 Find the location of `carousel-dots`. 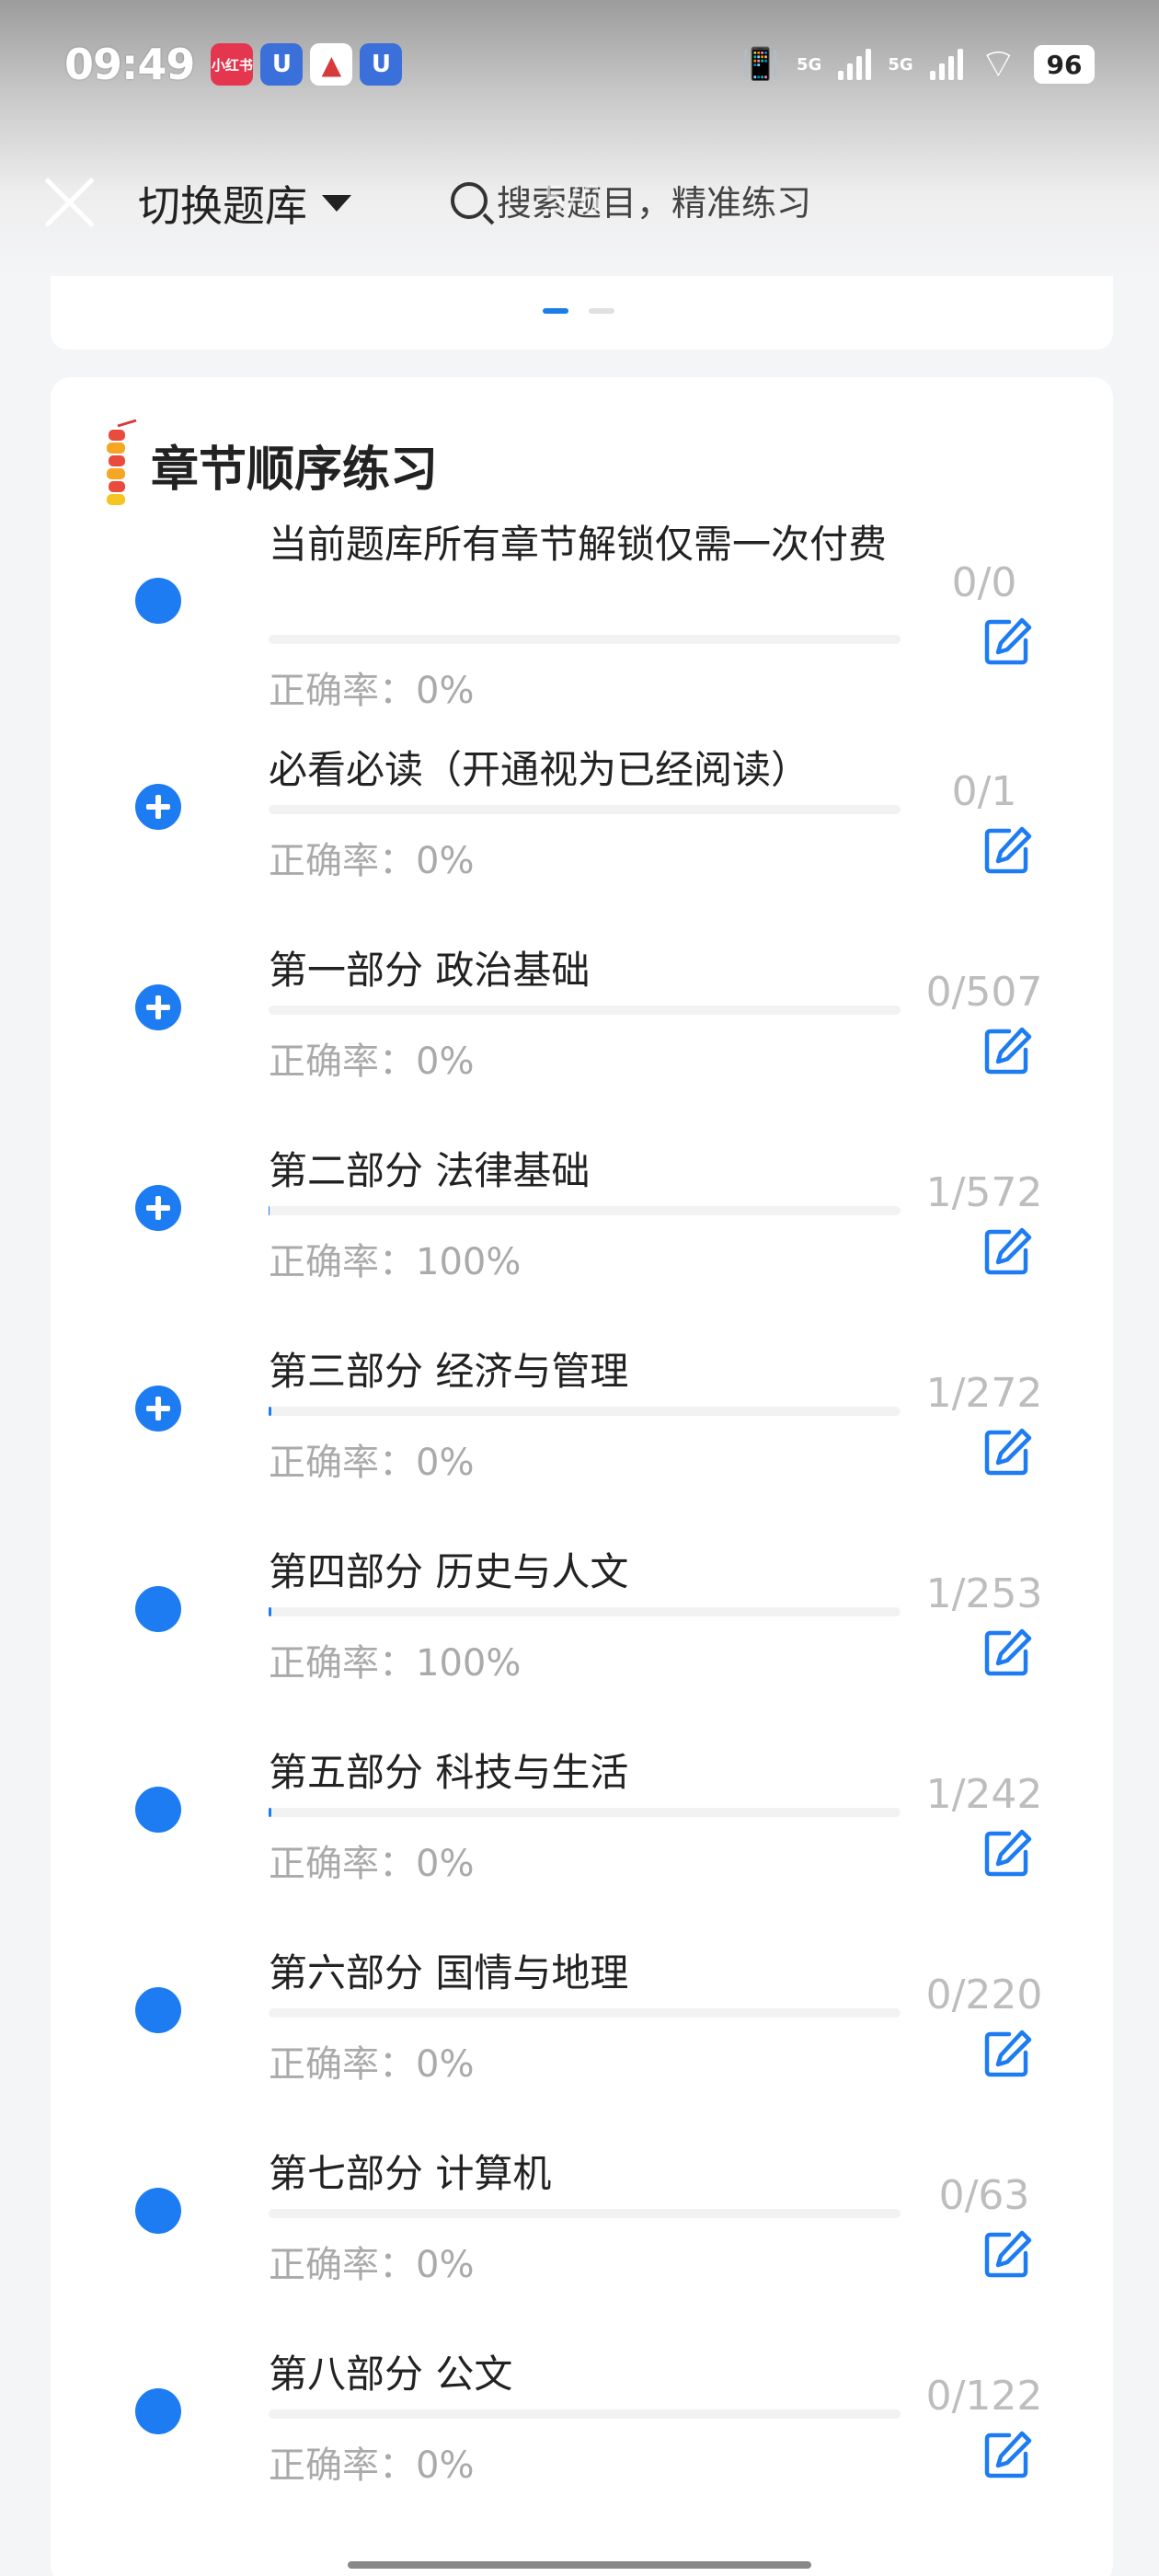

carousel-dots is located at coordinates (578, 311).